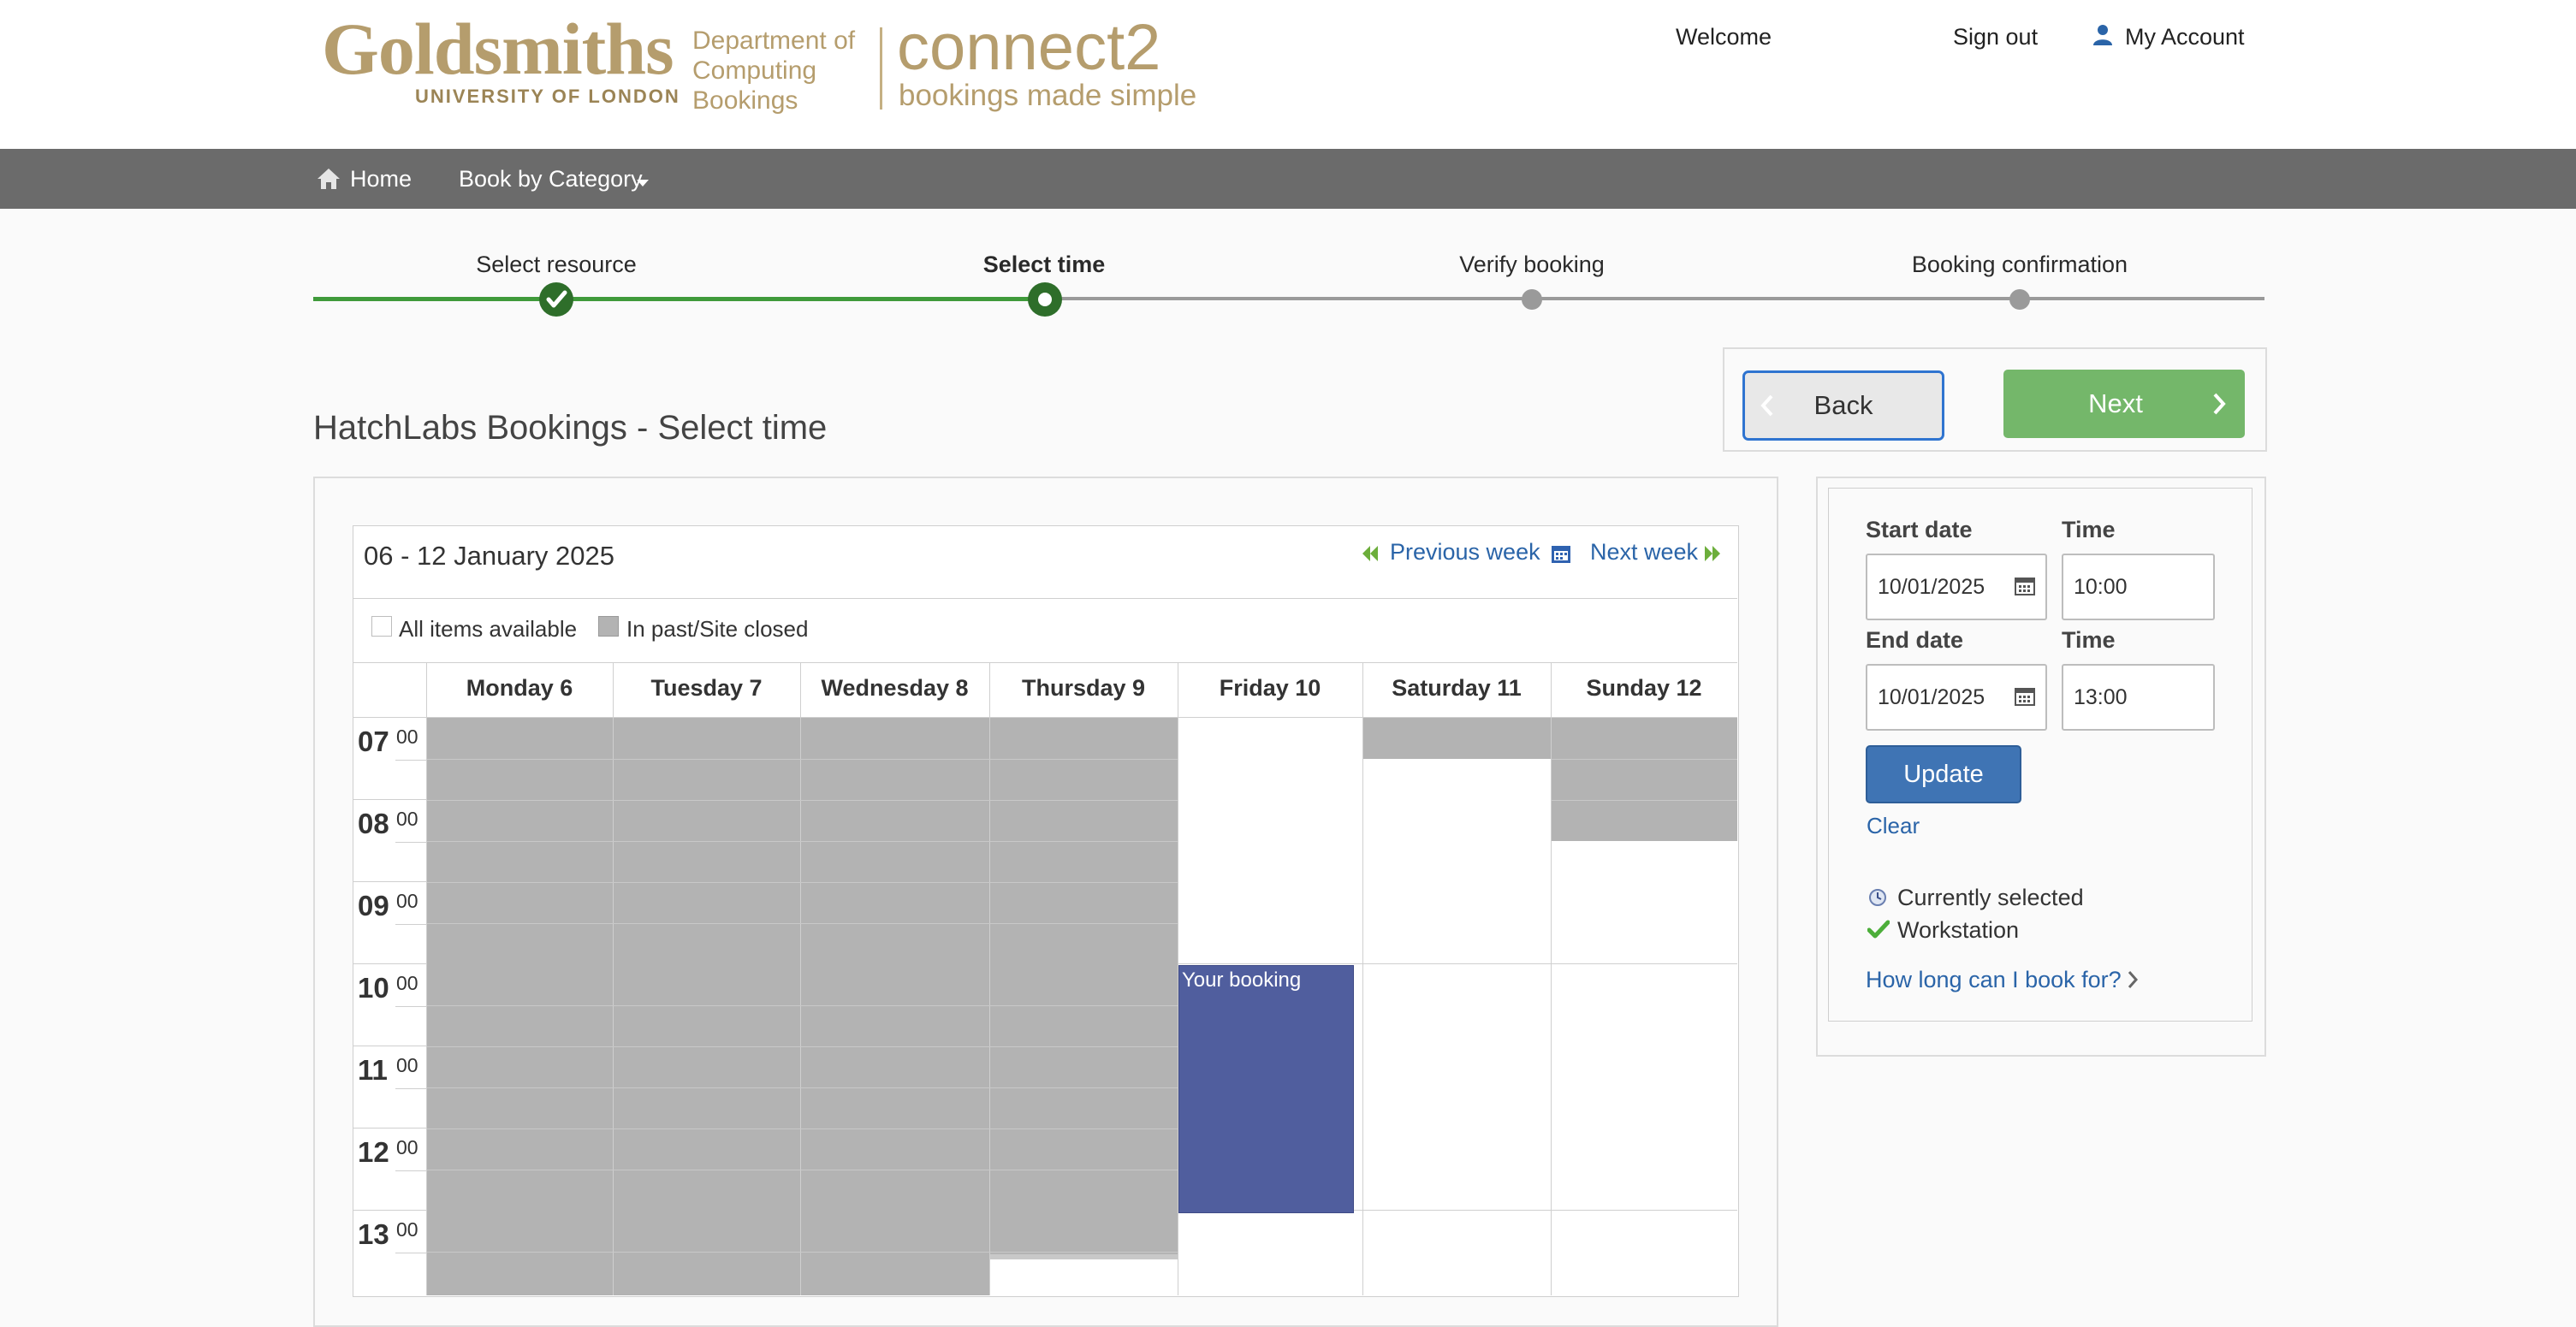 The width and height of the screenshot is (2576, 1327). Describe the element at coordinates (488, 629) in the screenshot. I see `legend-available: All items available` at that location.